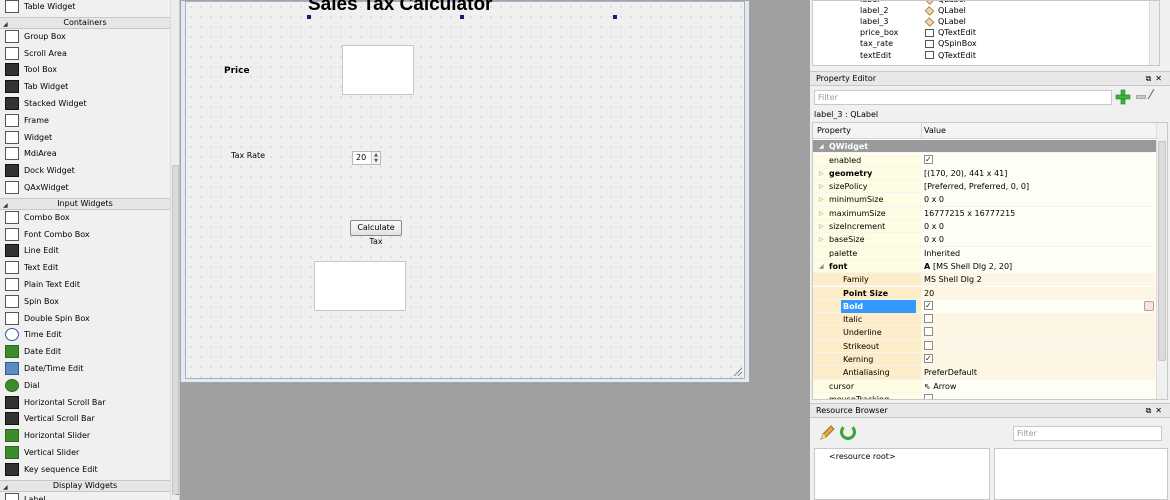 This screenshot has width=1170, height=500. I want to click on tax-rate-spin-box: 20 ▲ ▼, so click(366, 158).